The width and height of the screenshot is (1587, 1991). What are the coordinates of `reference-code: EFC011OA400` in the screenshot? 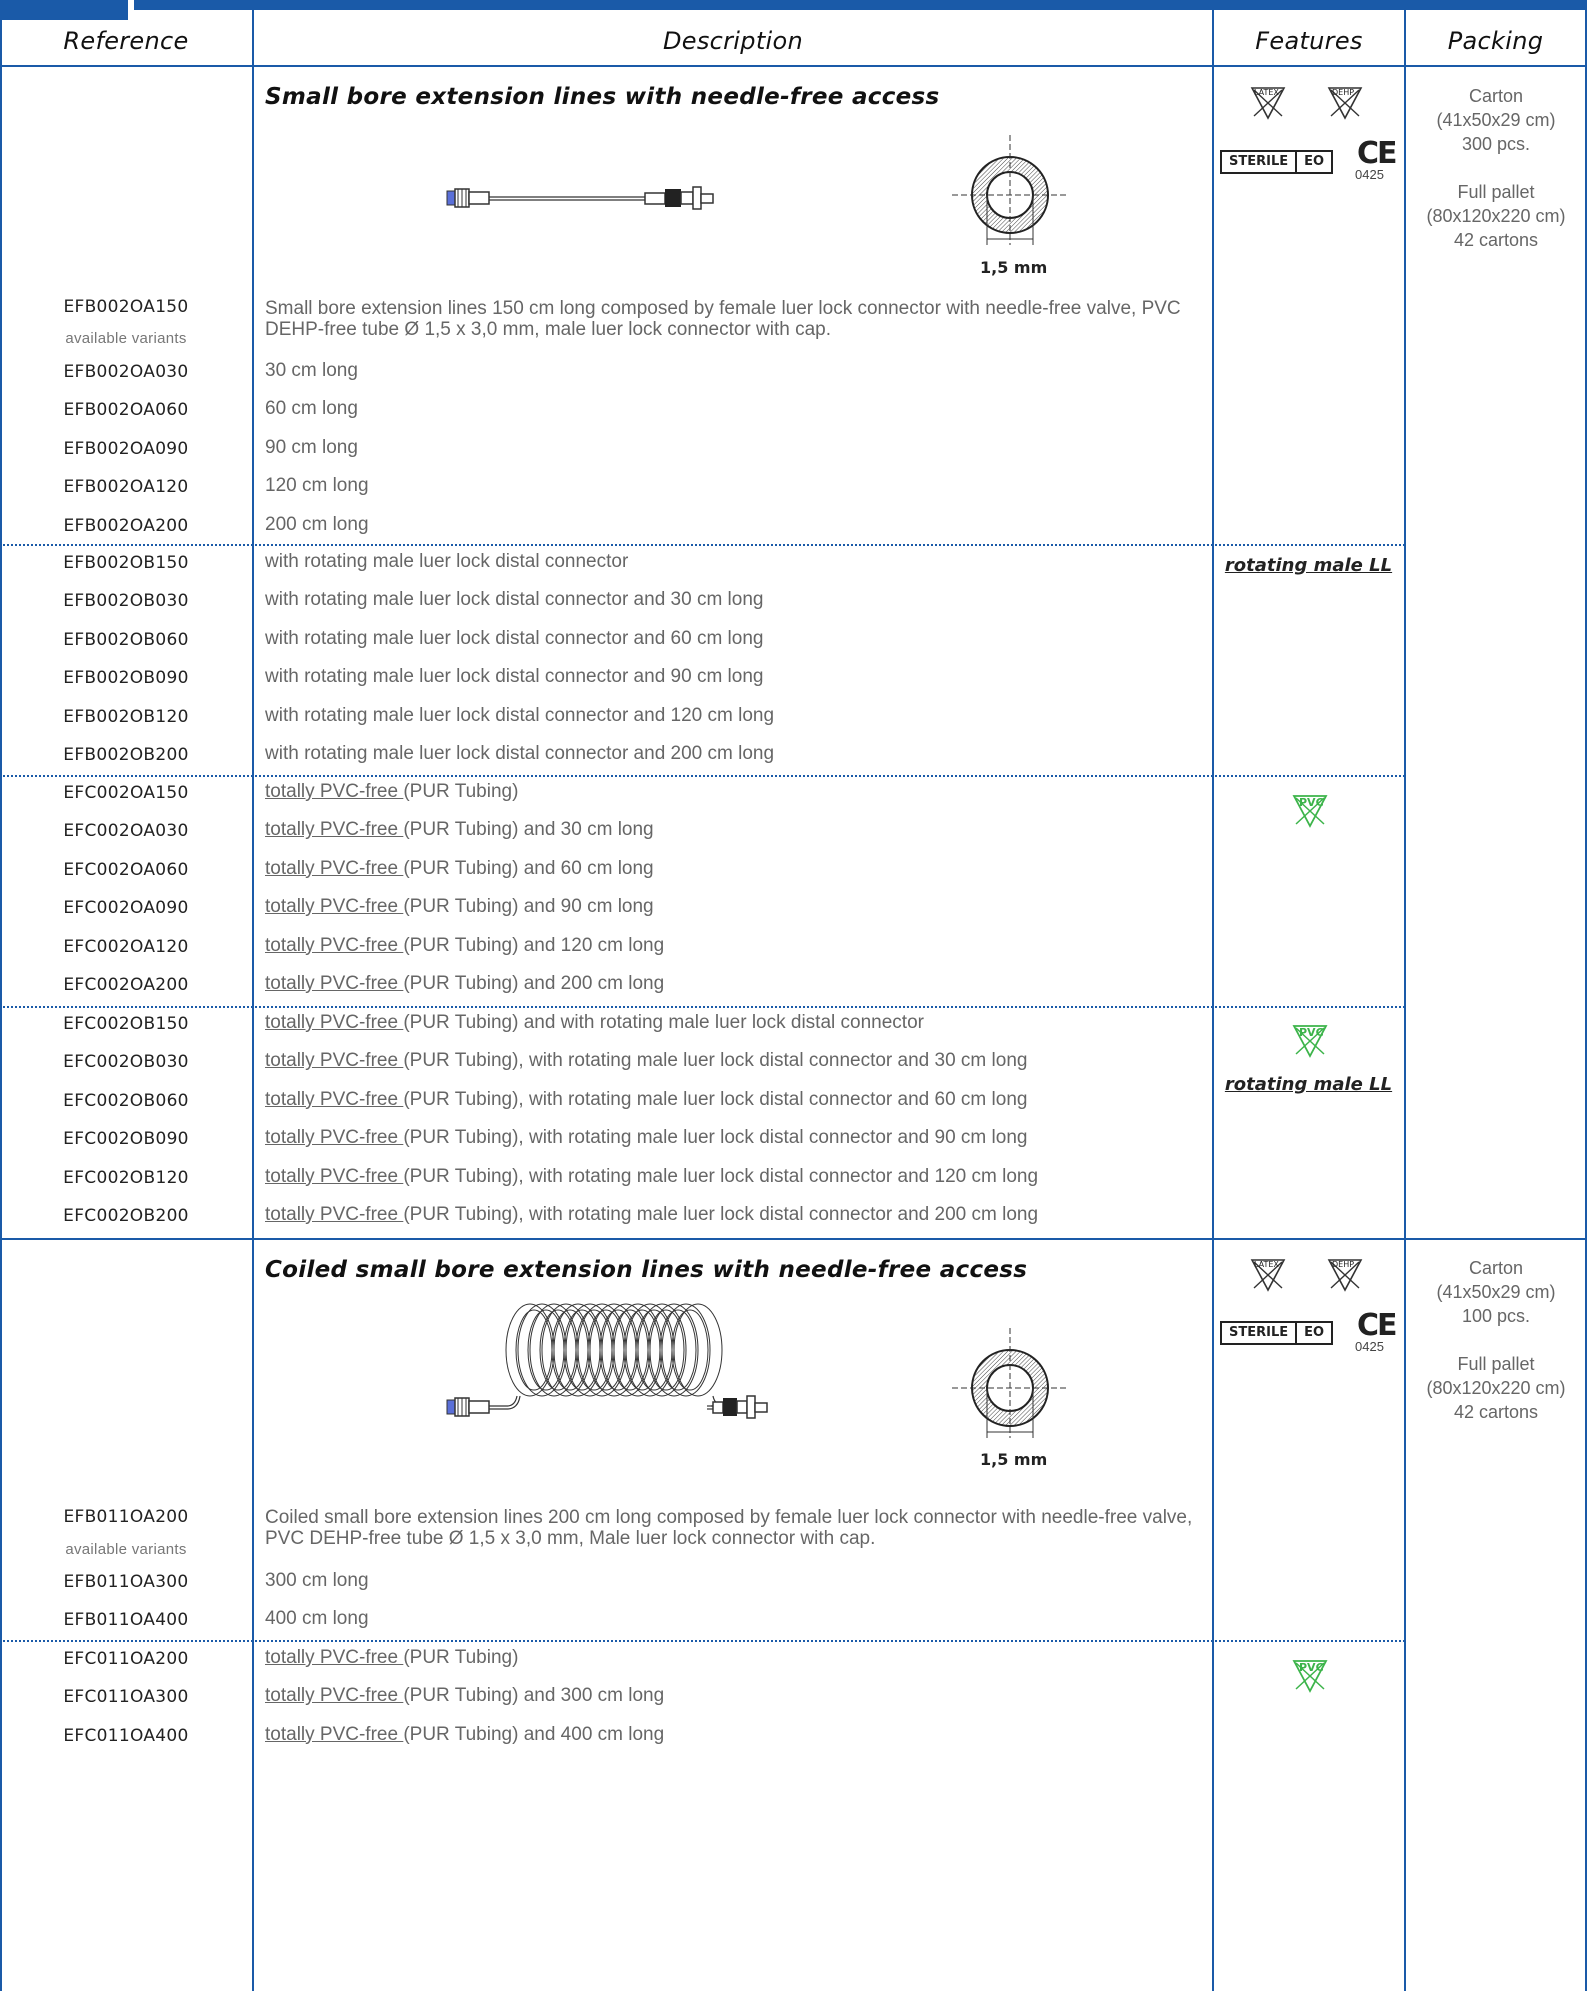 It's located at (126, 1735).